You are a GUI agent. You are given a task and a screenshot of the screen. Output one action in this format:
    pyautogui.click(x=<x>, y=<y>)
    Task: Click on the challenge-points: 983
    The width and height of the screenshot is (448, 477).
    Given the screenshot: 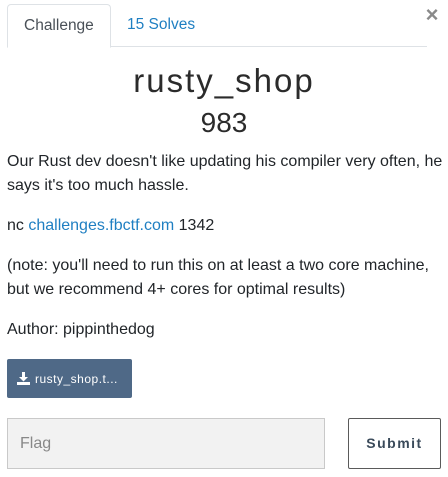 What is the action you would take?
    pyautogui.click(x=224, y=122)
    